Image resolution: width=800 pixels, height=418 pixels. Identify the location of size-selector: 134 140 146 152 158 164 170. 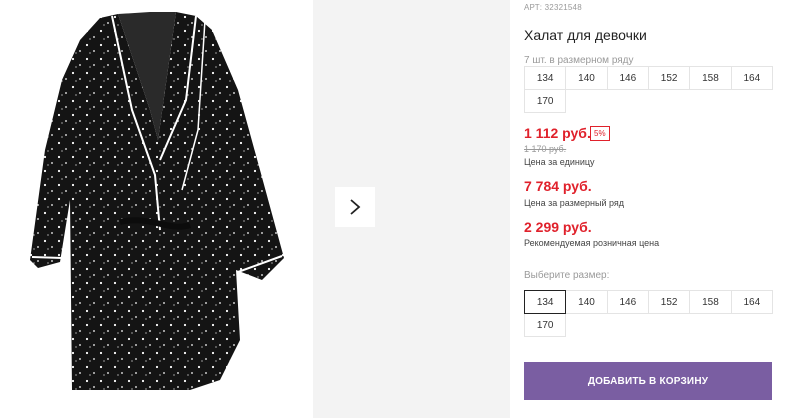
(648, 313).